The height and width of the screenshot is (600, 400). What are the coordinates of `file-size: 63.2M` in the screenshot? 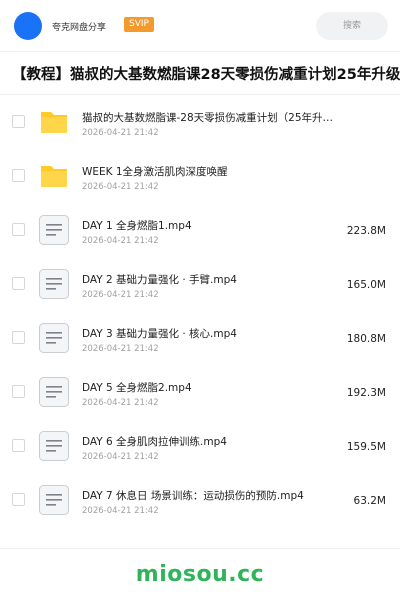 It's located at (369, 501).